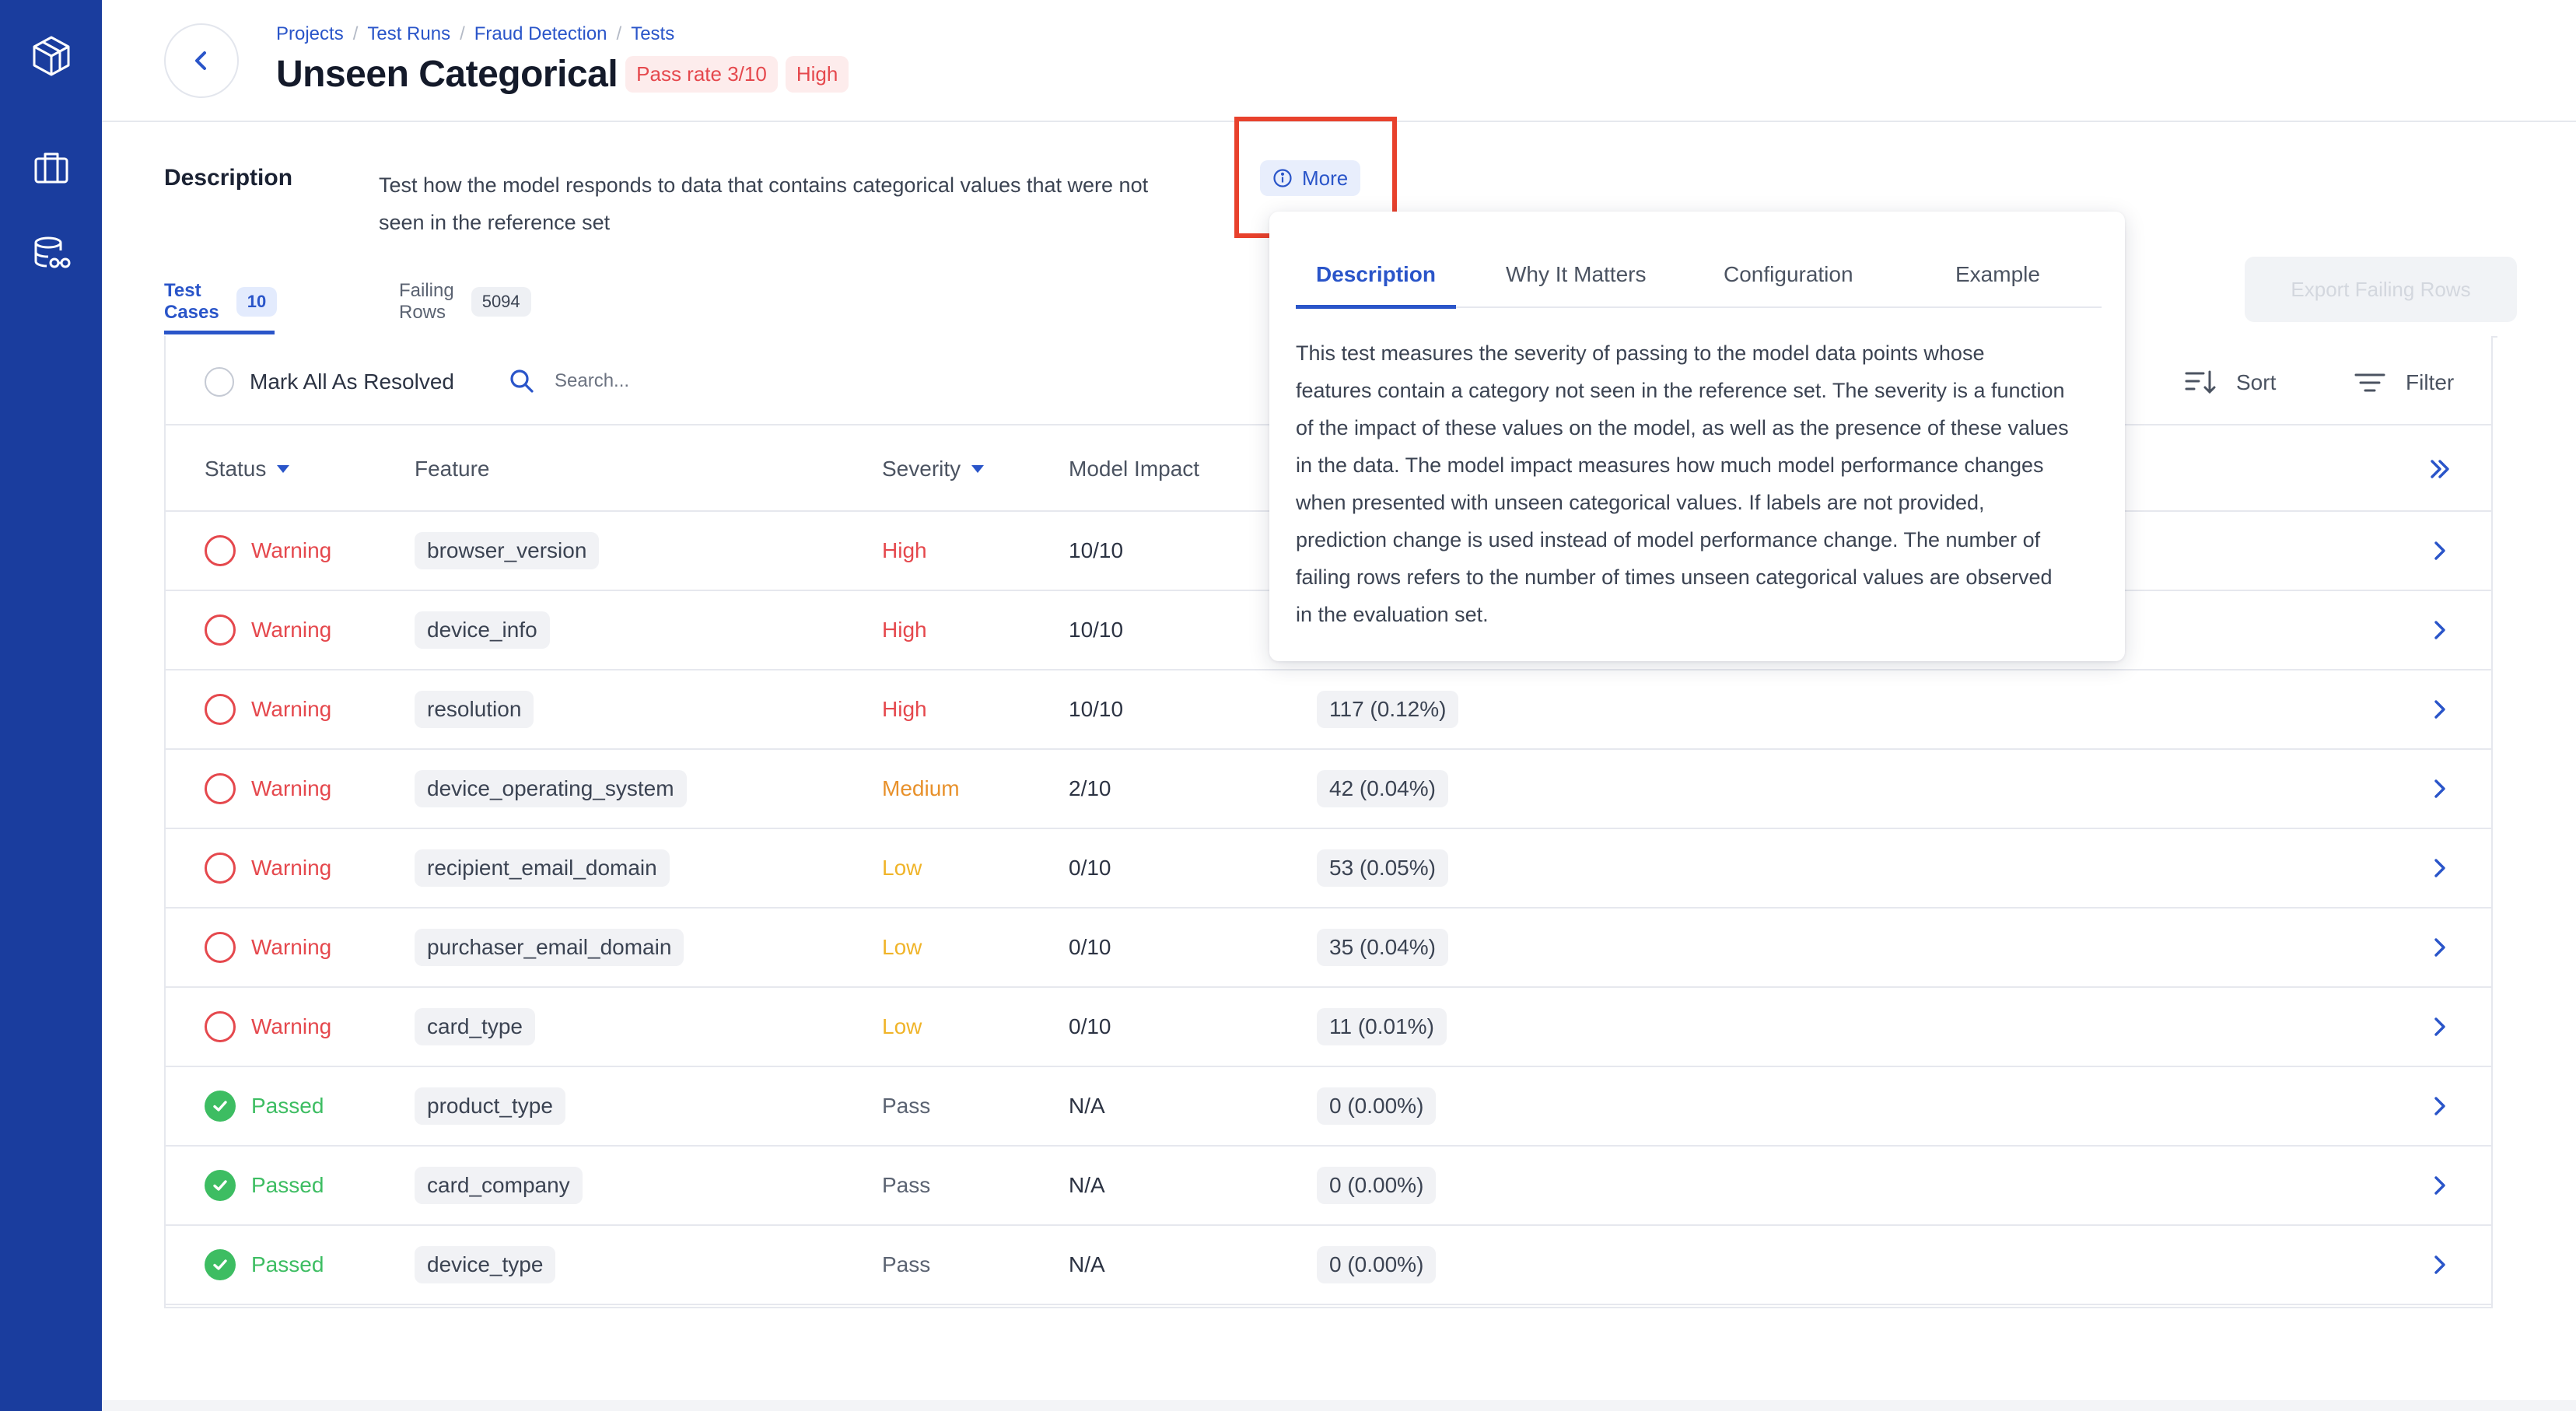 This screenshot has height=1411, width=2576. Describe the element at coordinates (52, 254) in the screenshot. I see `database-glasses-icon` at that location.